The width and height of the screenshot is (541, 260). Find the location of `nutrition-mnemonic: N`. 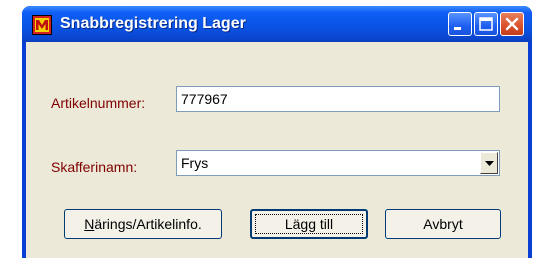

nutrition-mnemonic: N is located at coordinates (89, 224).